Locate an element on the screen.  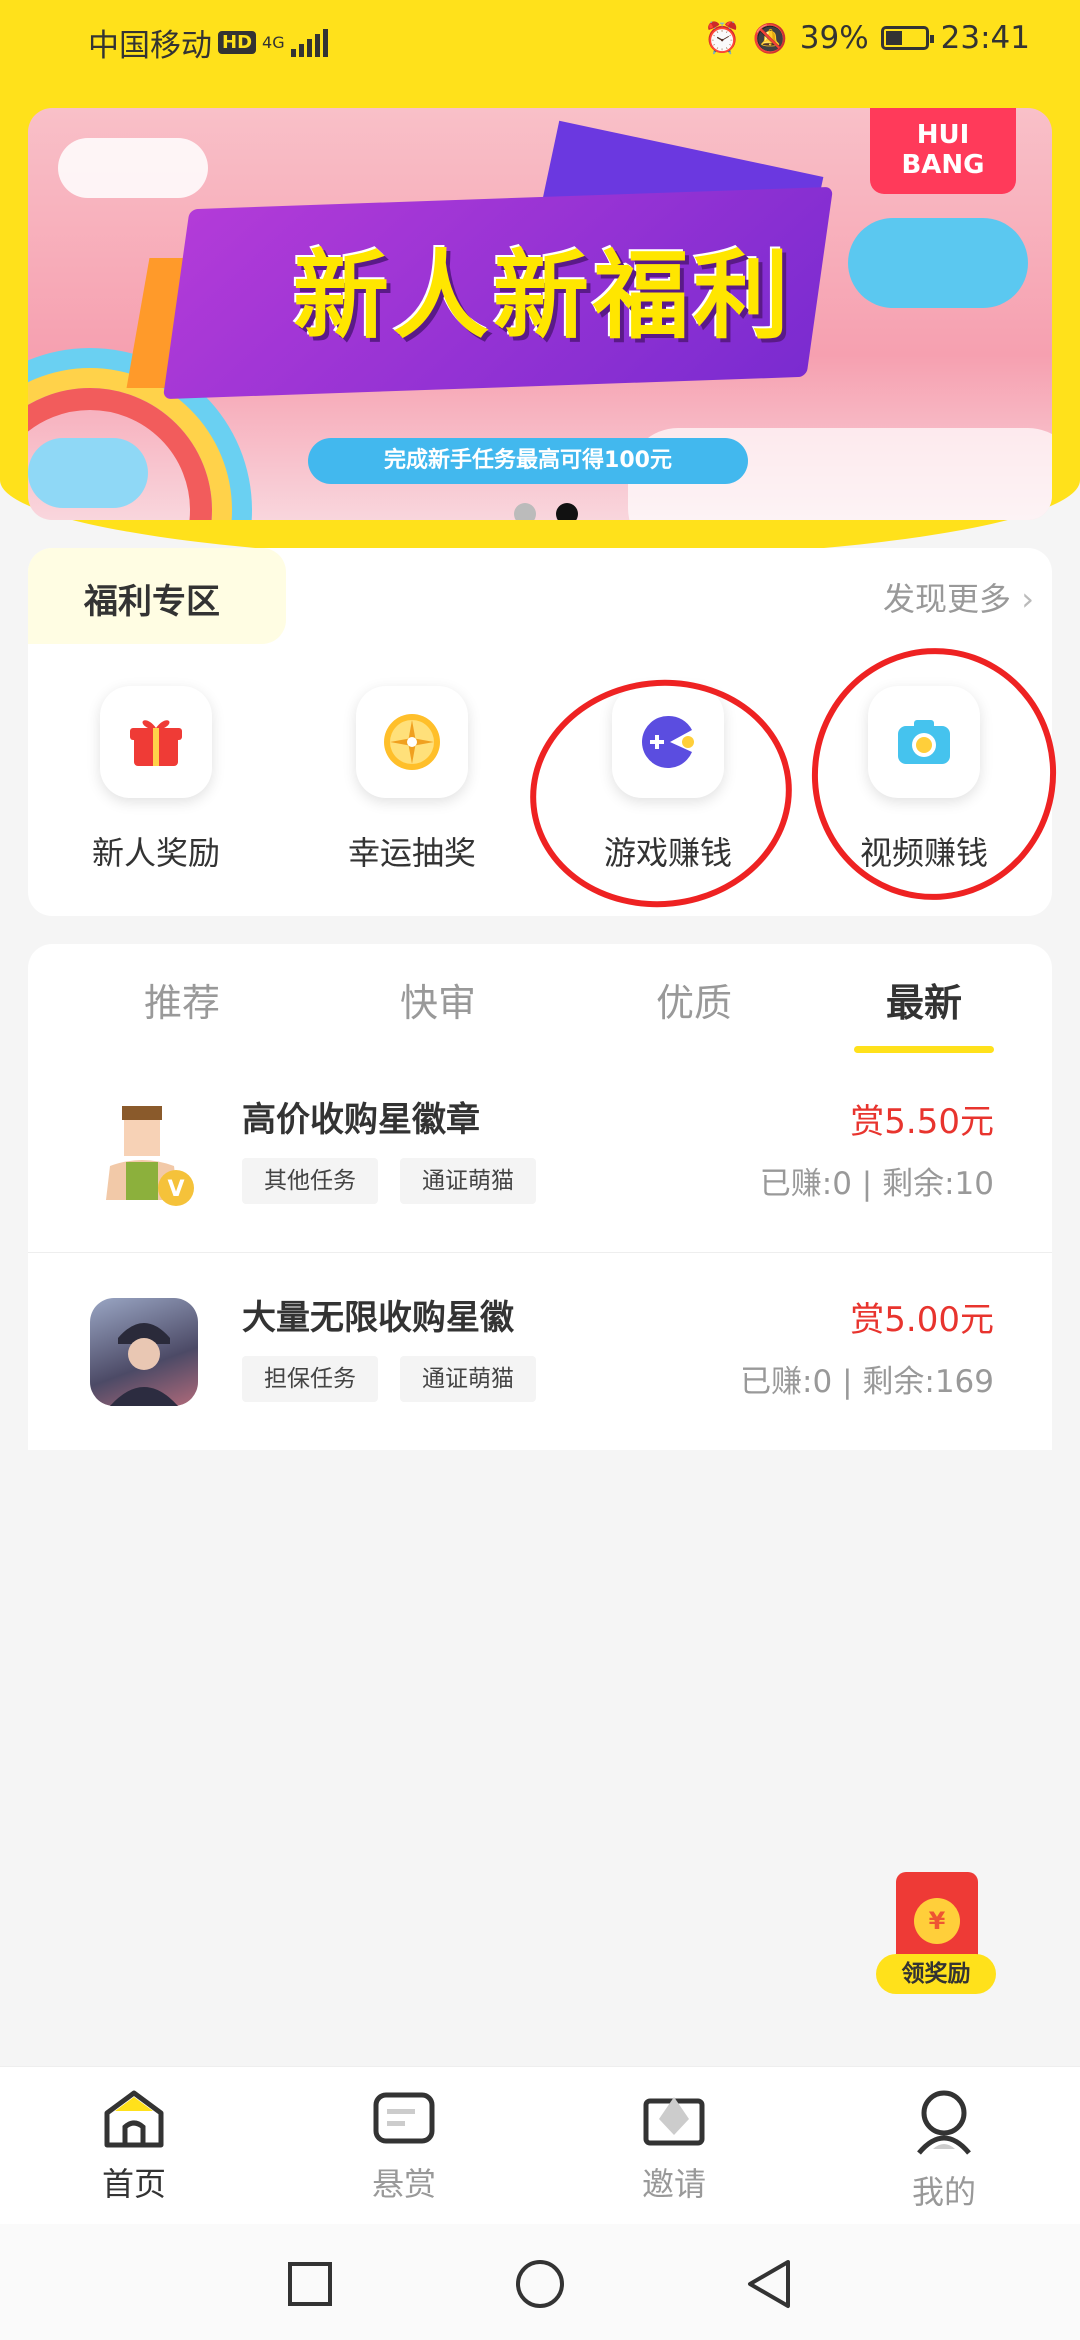
profile-icon is located at coordinates (944, 2122).